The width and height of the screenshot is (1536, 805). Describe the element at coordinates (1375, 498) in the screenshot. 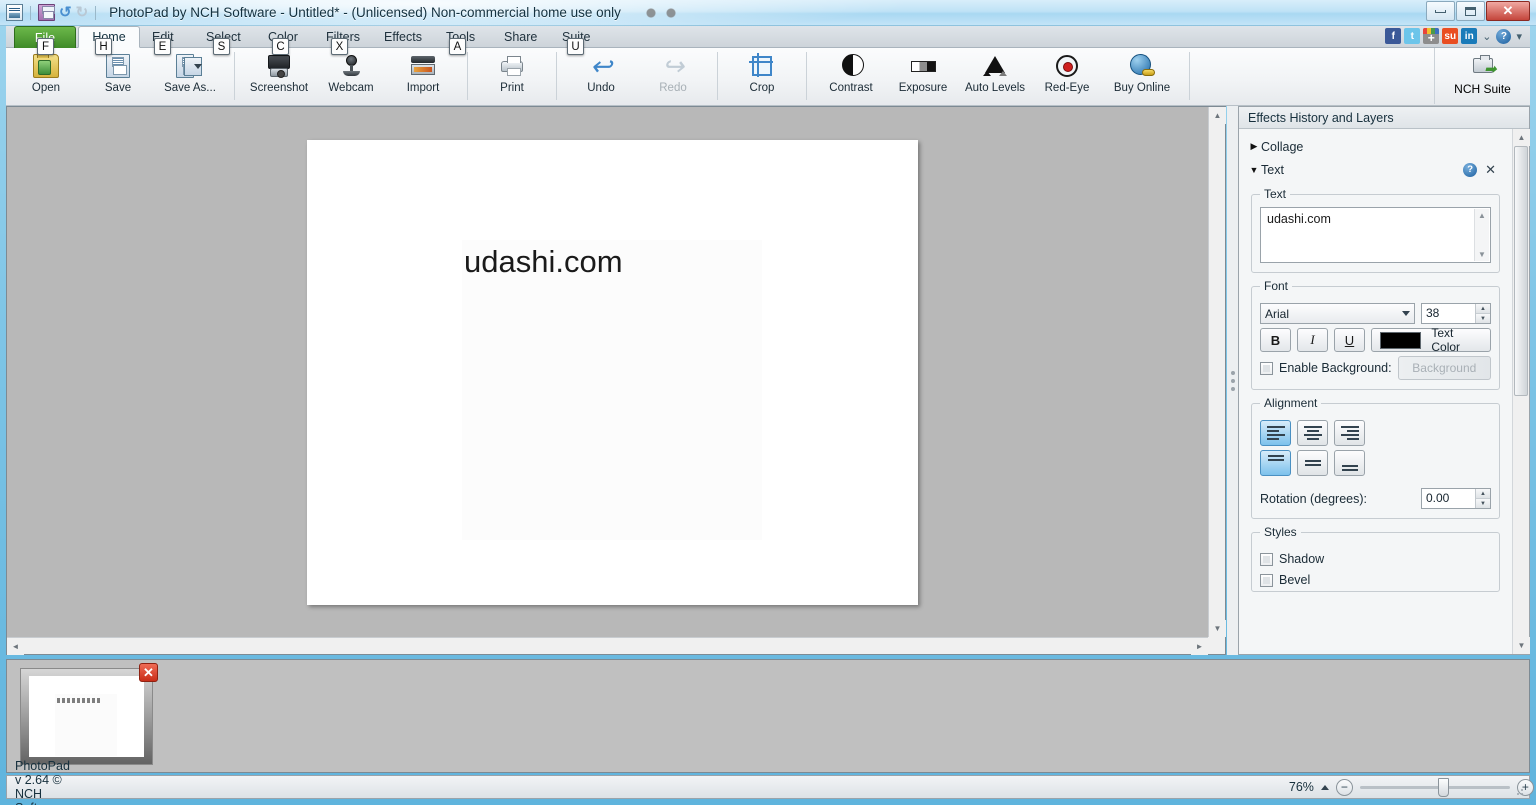

I see `rotation-row: Rotation (degrees): 0.00 ▲ ▼` at that location.